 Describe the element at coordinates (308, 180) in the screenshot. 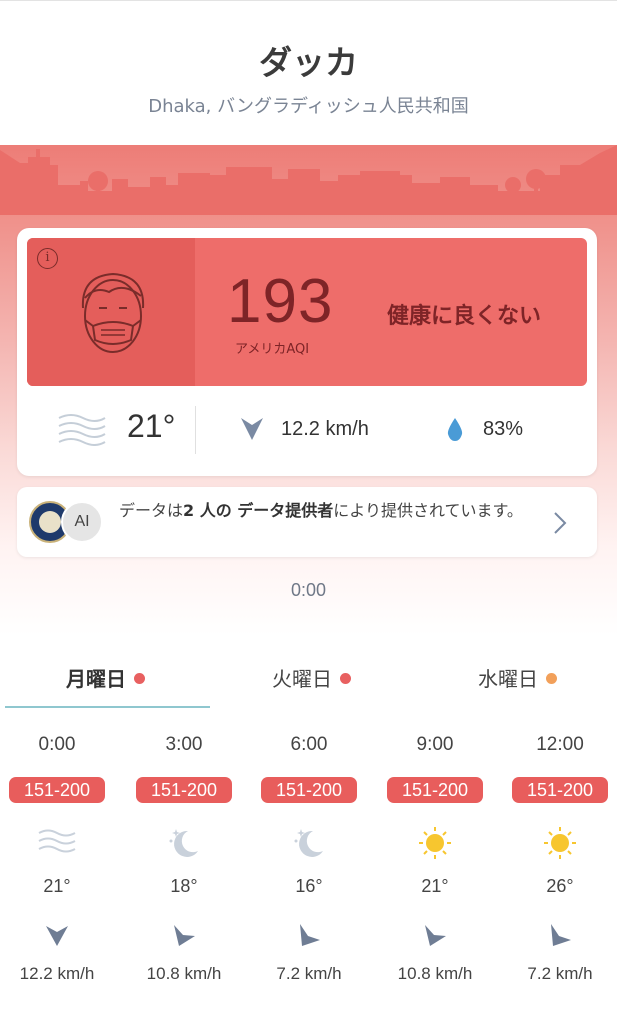

I see `skyline-illustration` at that location.